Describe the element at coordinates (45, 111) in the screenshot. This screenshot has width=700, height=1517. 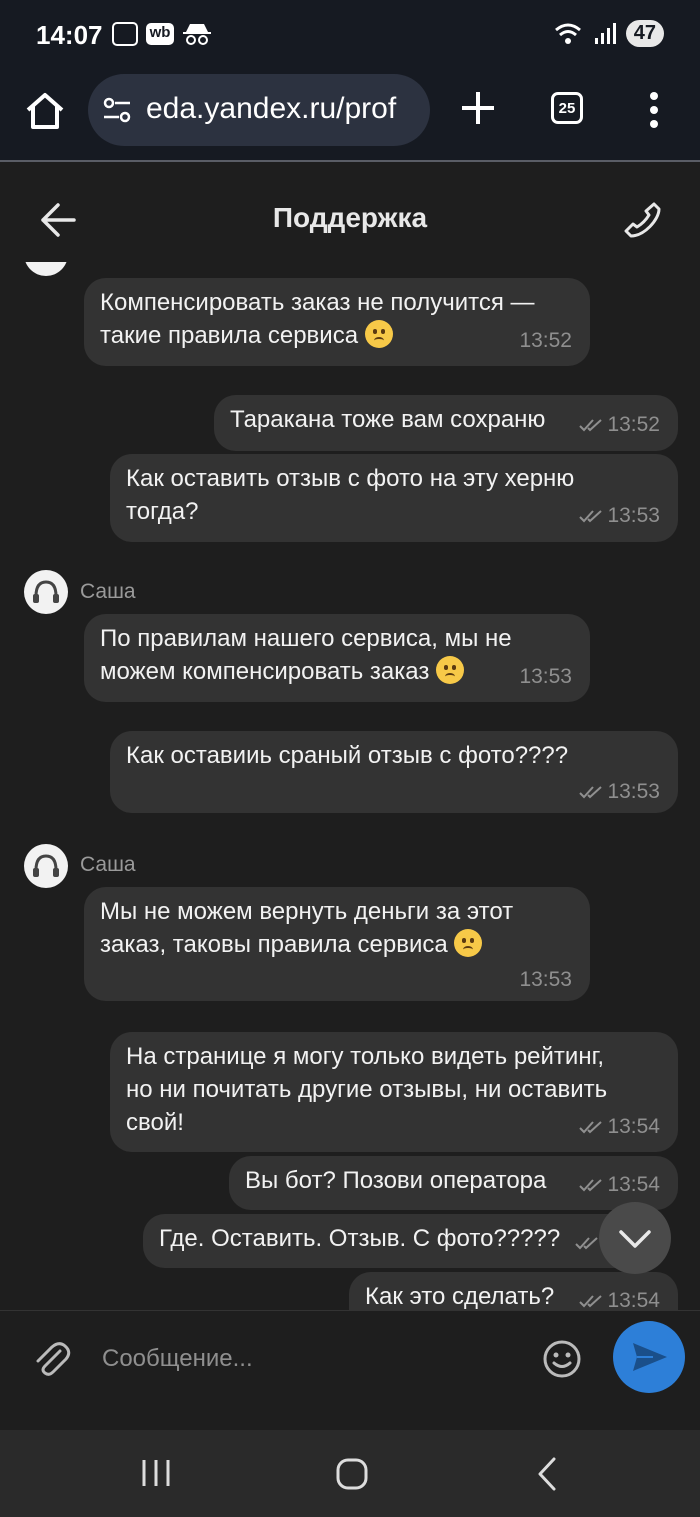
I see `home-icon` at that location.